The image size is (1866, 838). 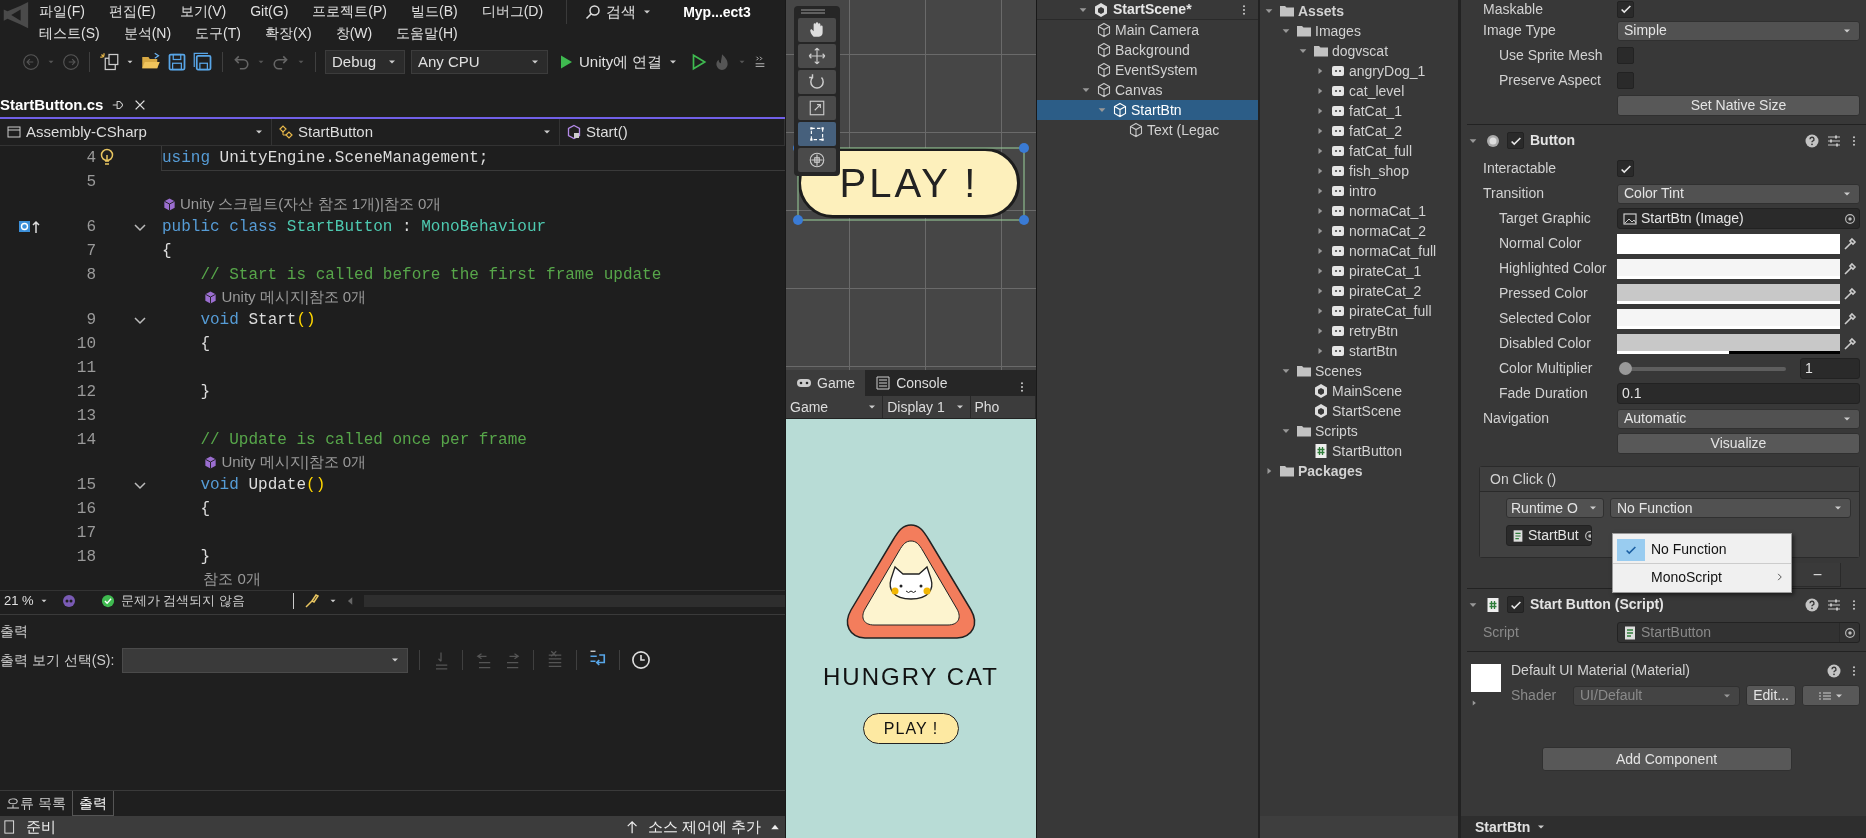 What do you see at coordinates (1555, 508) in the screenshot?
I see `dropdown: Runtime O` at bounding box center [1555, 508].